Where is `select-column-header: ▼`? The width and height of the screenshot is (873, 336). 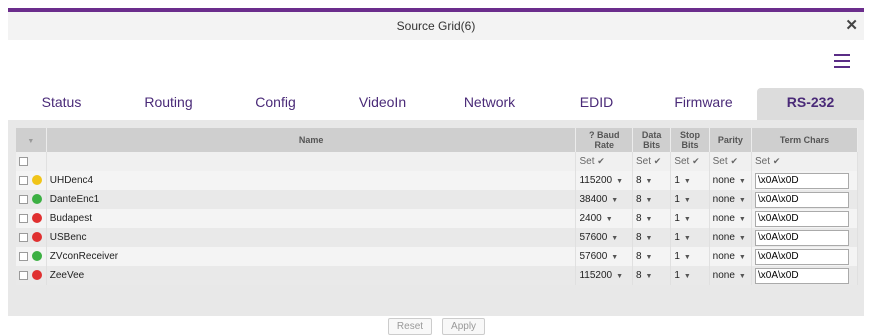
select-column-header: ▼ is located at coordinates (31, 140).